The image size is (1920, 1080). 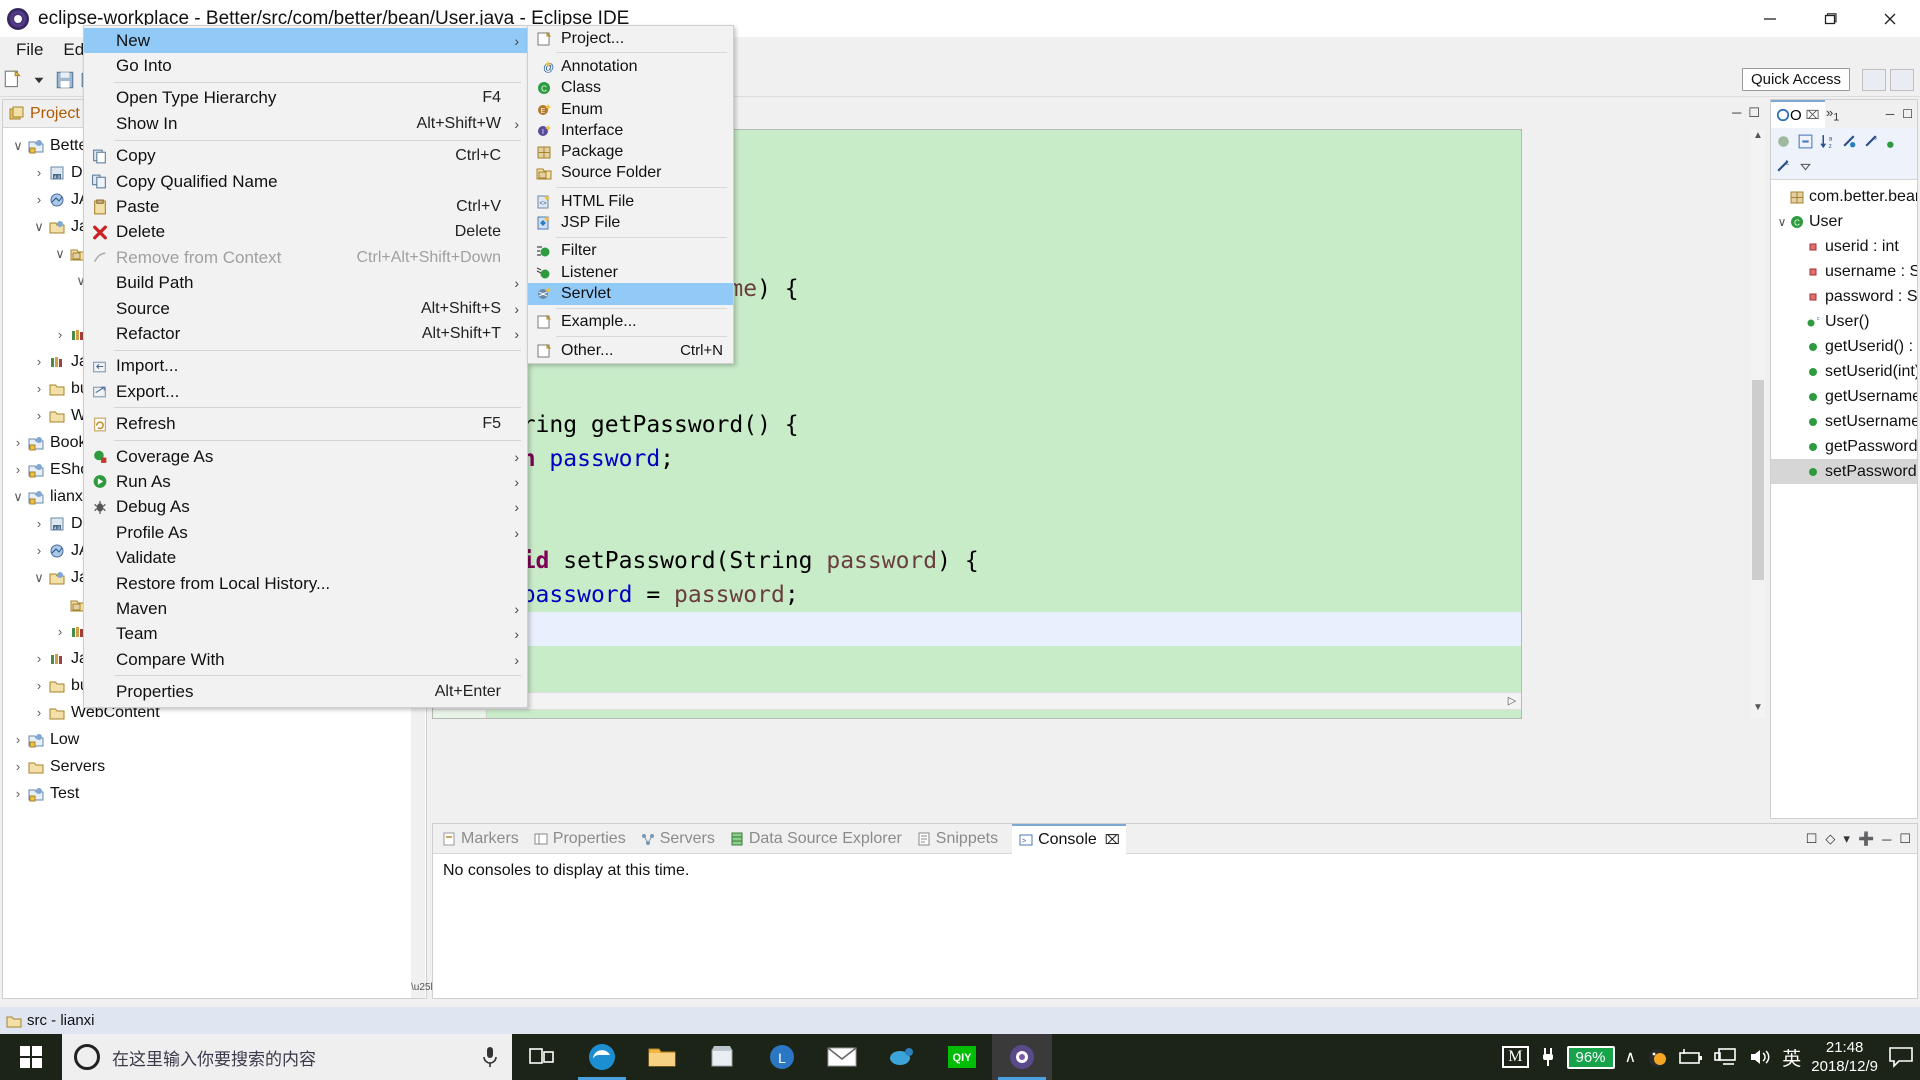 What do you see at coordinates (1866, 839) in the screenshot?
I see `console-new-icon: ➕` at bounding box center [1866, 839].